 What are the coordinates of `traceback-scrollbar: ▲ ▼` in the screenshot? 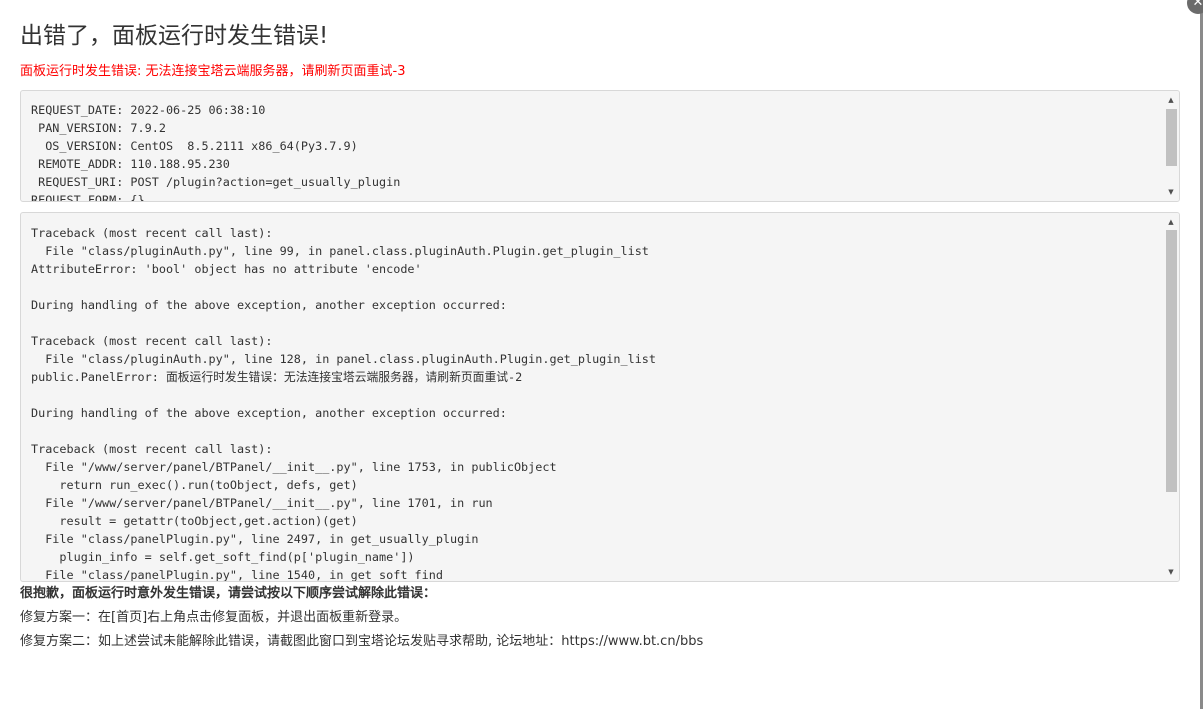 It's located at (1171, 397).